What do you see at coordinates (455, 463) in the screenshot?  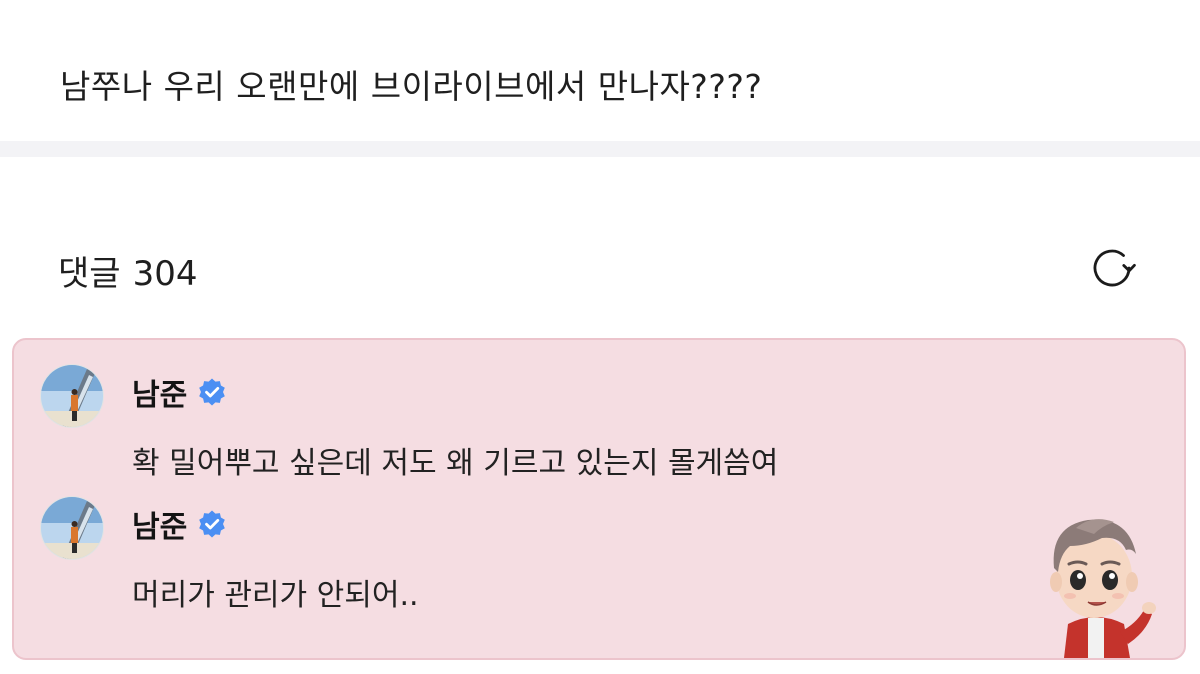 I see `comment-text: 확 밀어뿌고 싶은데 저도 왜 기르고 있는지 몰게씀여` at bounding box center [455, 463].